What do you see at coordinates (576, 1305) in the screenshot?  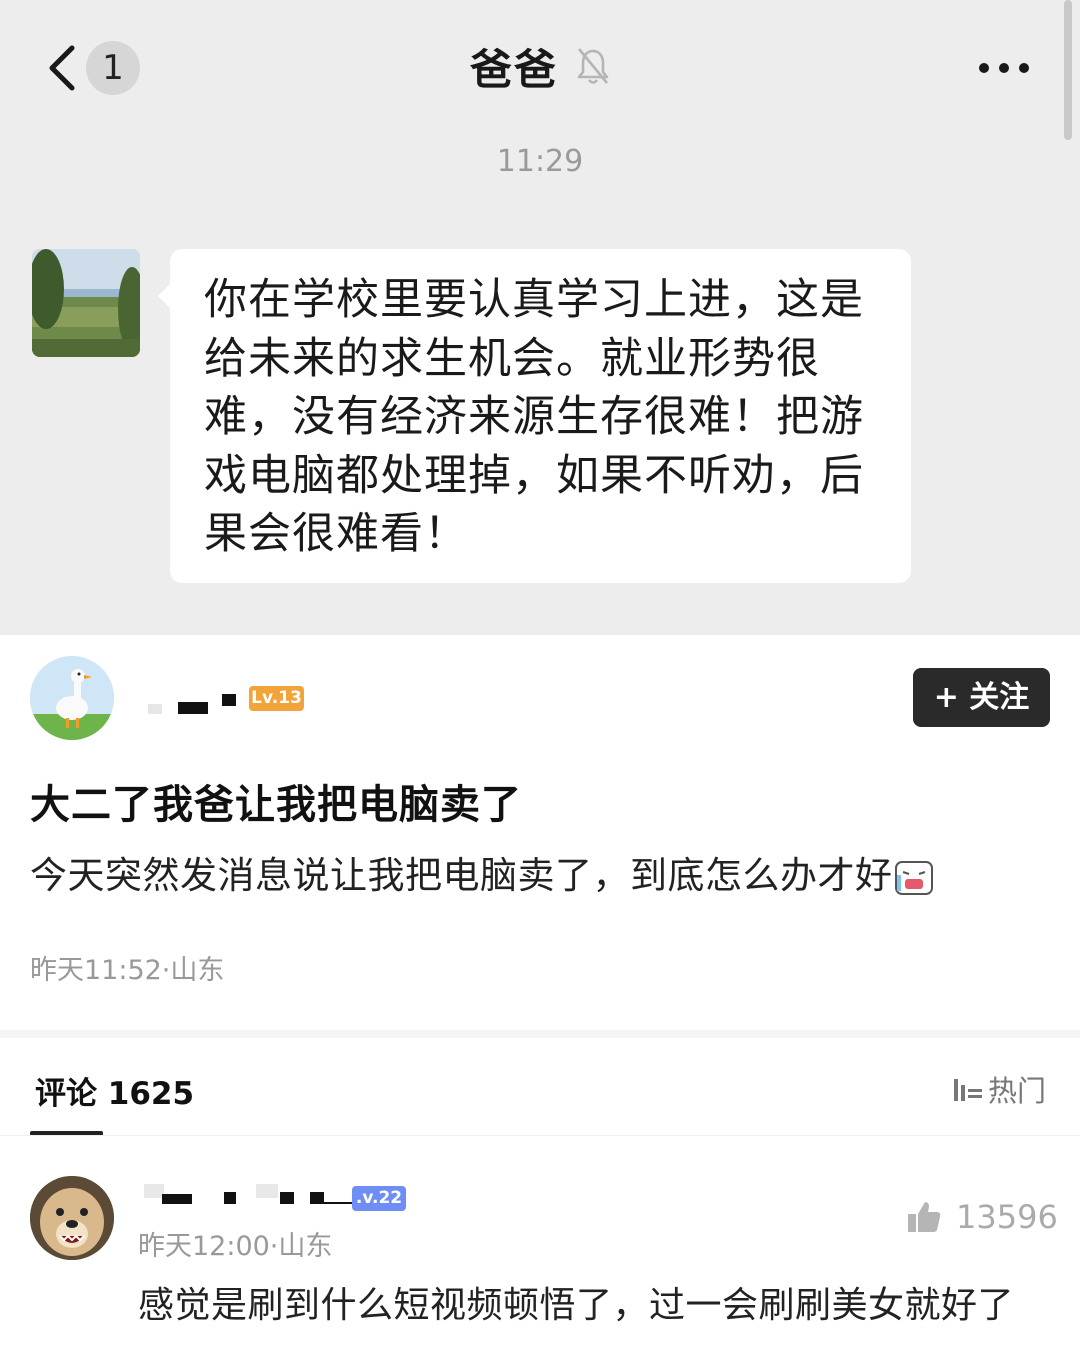 I see `comment-text: 感觉是刷到什么短视频顿悟了，过一会刷刷美女就好了` at bounding box center [576, 1305].